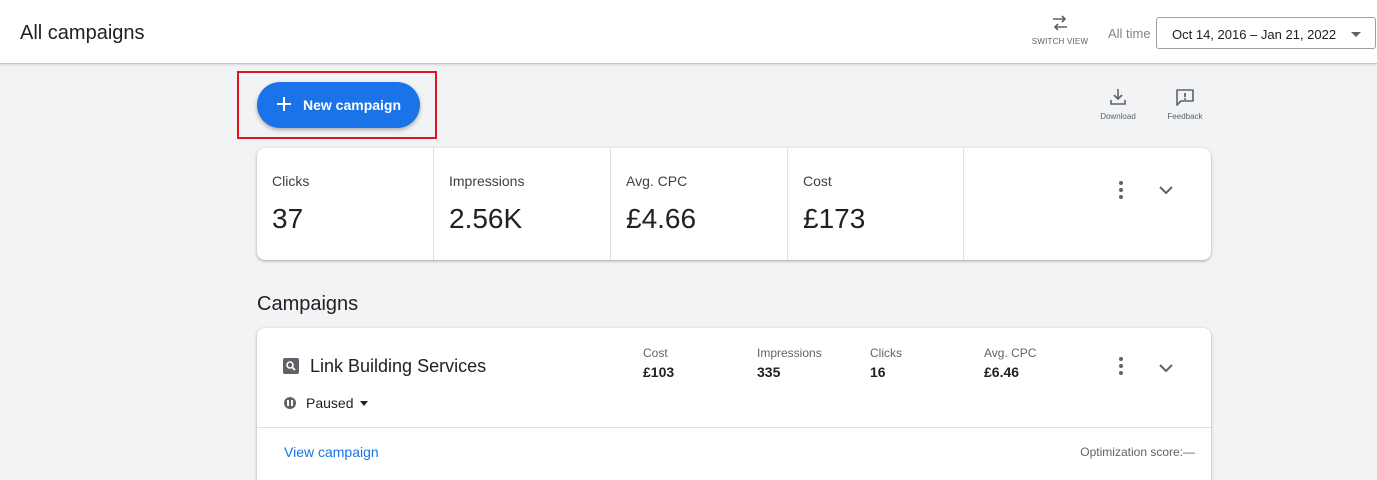 Image resolution: width=1377 pixels, height=480 pixels. What do you see at coordinates (486, 218) in the screenshot?
I see `metric-value: 2.56K` at bounding box center [486, 218].